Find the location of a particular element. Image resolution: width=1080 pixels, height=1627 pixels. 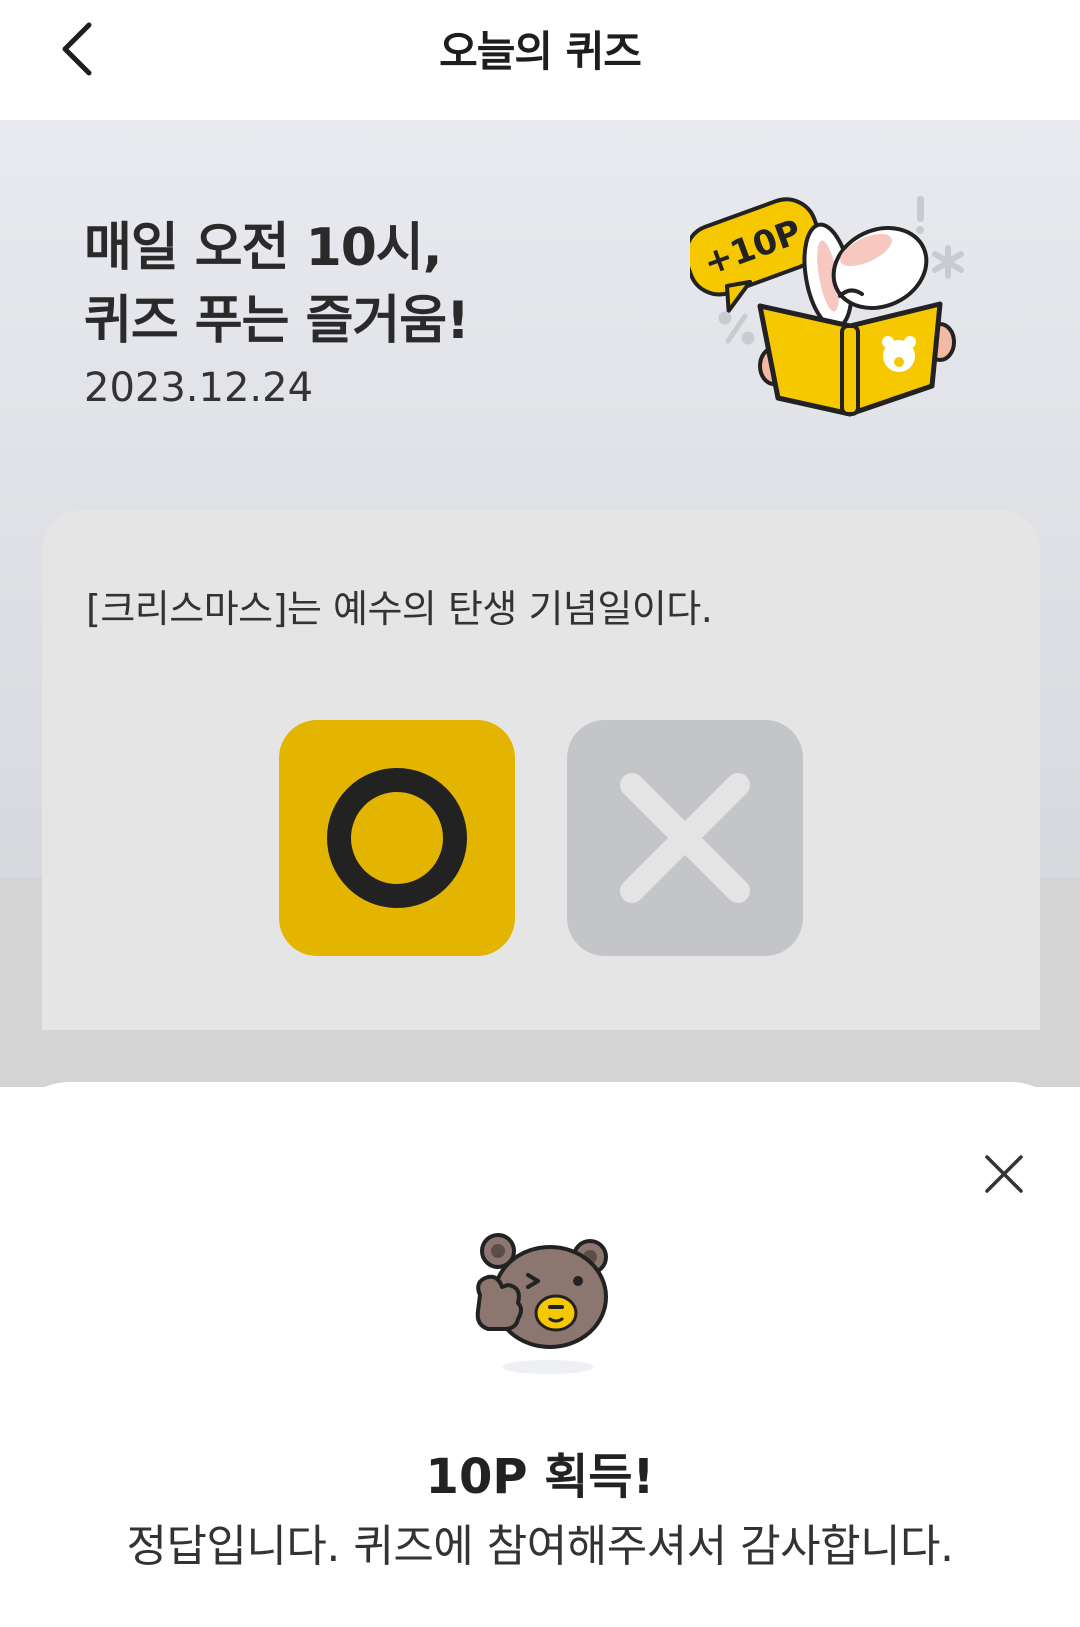

bear-thumbs-up-icon is located at coordinates (541, 1303).